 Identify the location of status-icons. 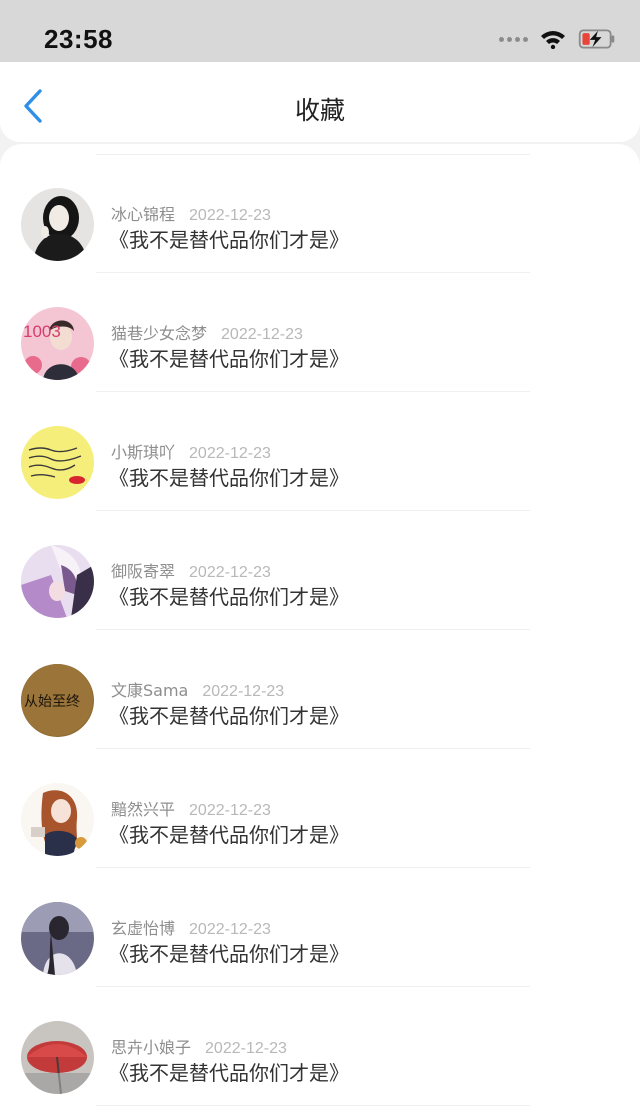
(557, 39).